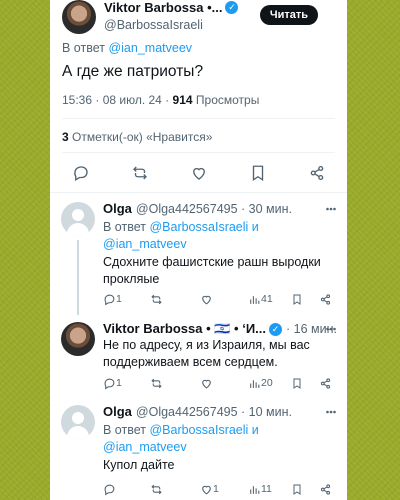 This screenshot has width=400, height=500. What do you see at coordinates (81, 173) in the screenshot?
I see `reply-icon` at bounding box center [81, 173].